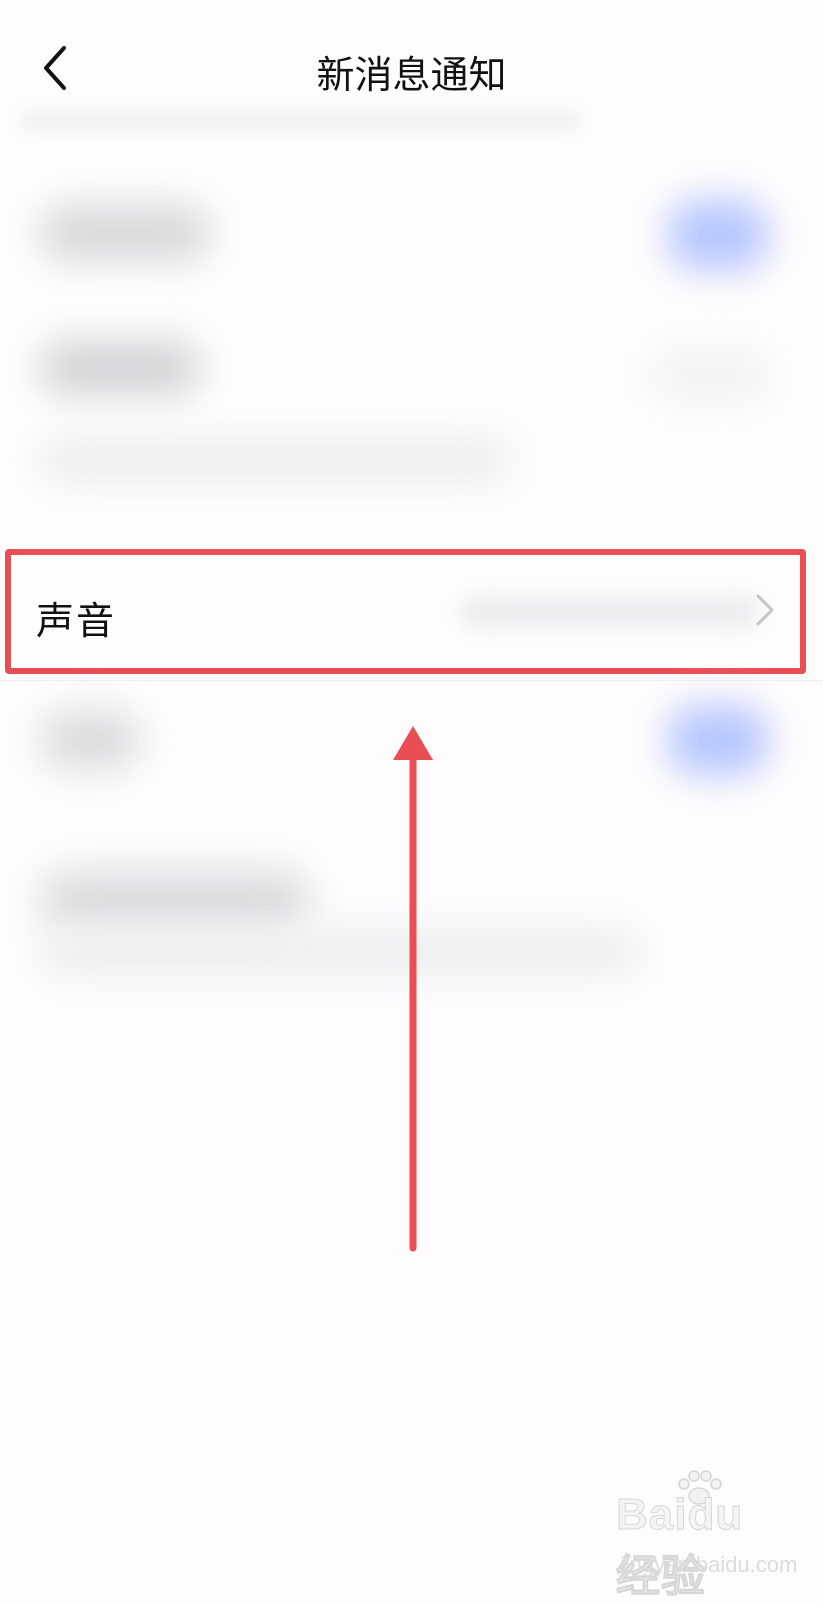  Describe the element at coordinates (710, 375) in the screenshot. I see `blurred-row-value` at that location.